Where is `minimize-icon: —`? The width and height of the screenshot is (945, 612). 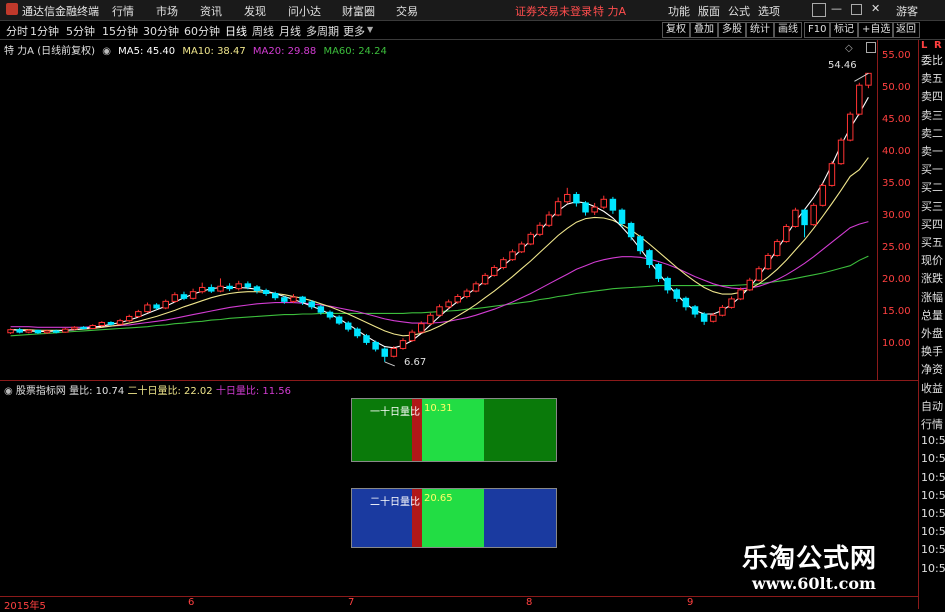 minimize-icon: — is located at coordinates (836, 8).